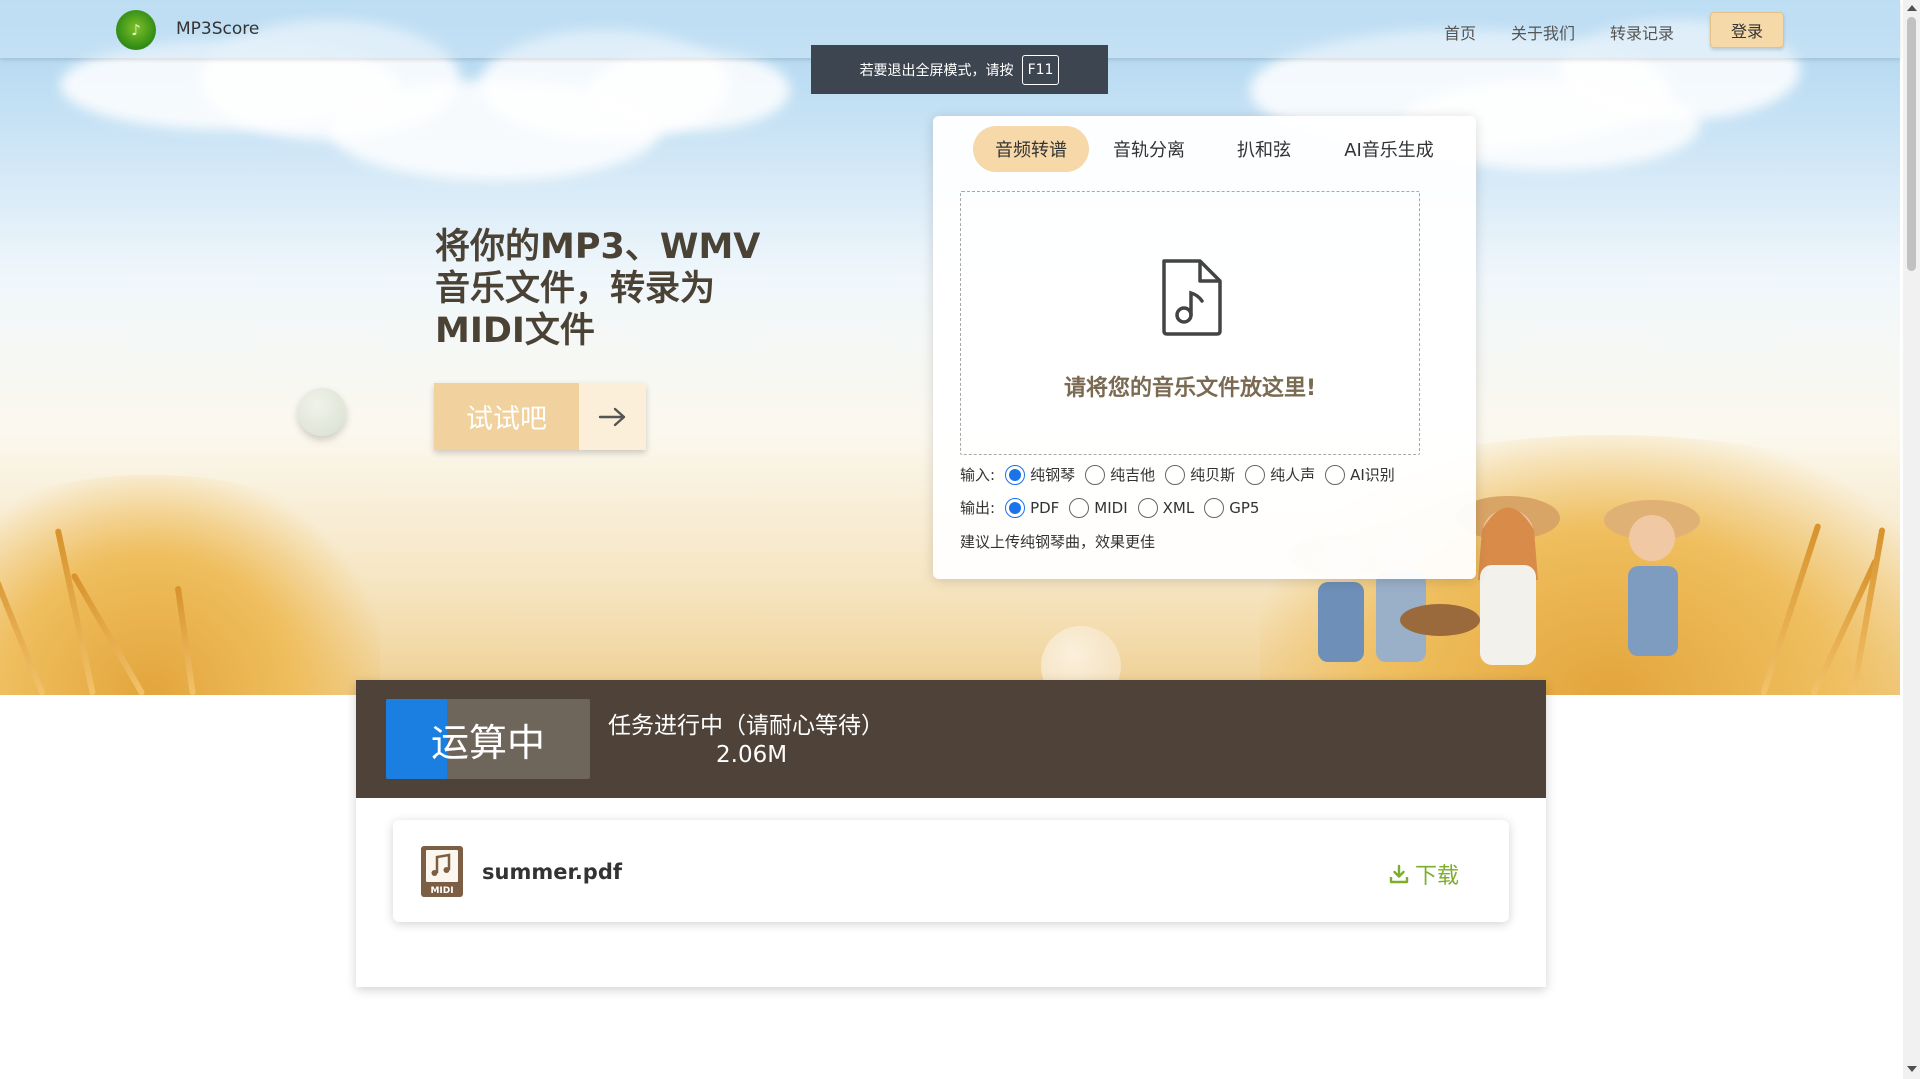 This screenshot has height=1079, width=1920. I want to click on input-options: 输入: 纯钢琴 纯吉他 纯贝斯 纯人声 AI识别, so click(1177, 474).